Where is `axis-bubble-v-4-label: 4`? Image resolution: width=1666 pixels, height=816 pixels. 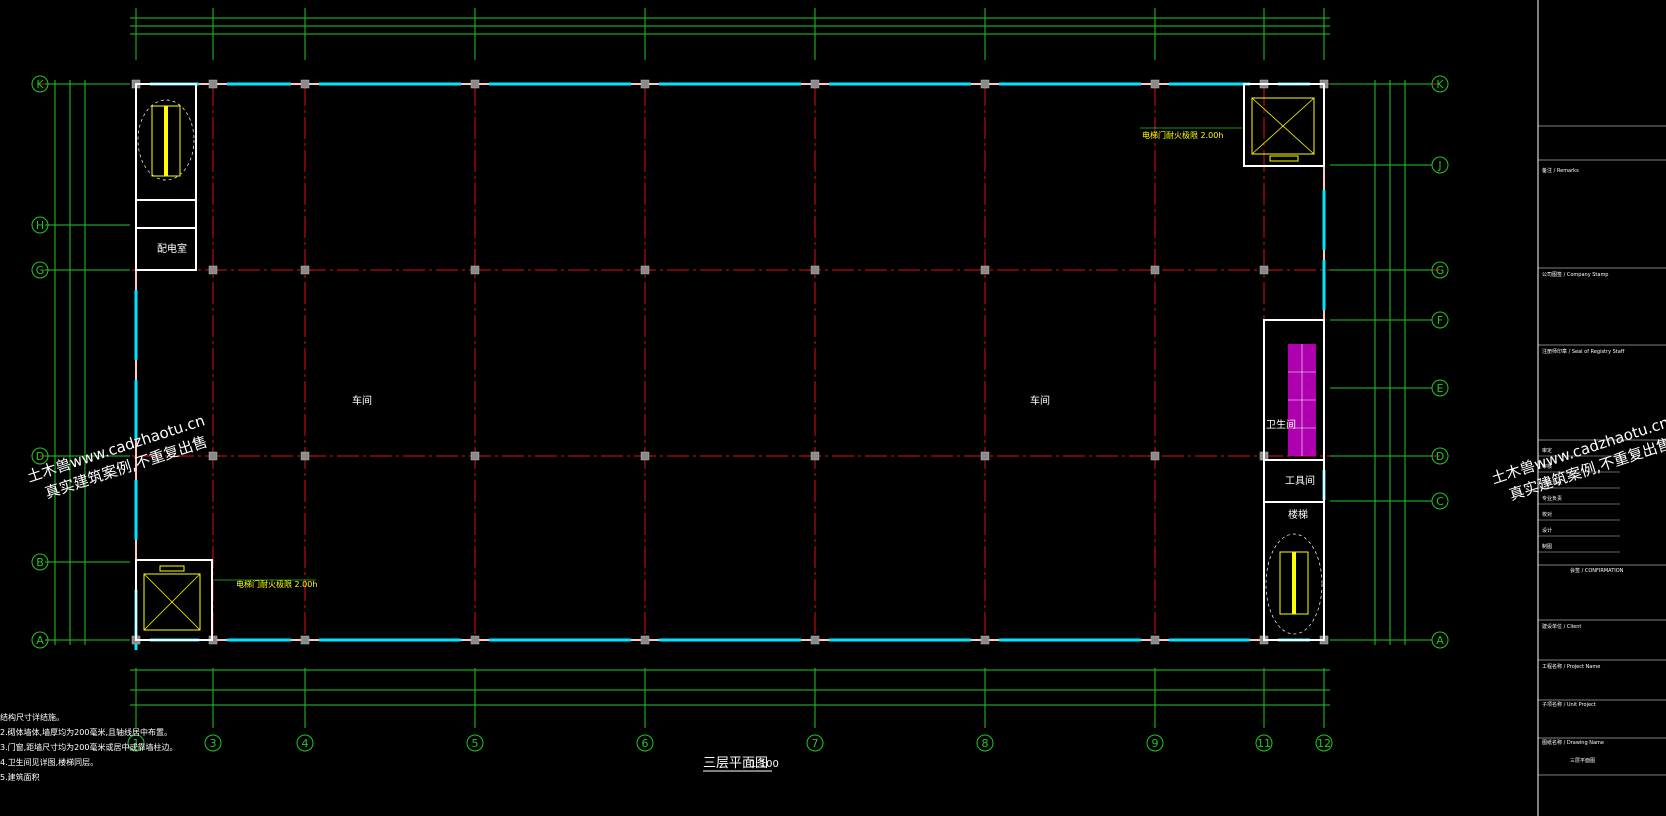 axis-bubble-v-4-label: 4 is located at coordinates (305, 743).